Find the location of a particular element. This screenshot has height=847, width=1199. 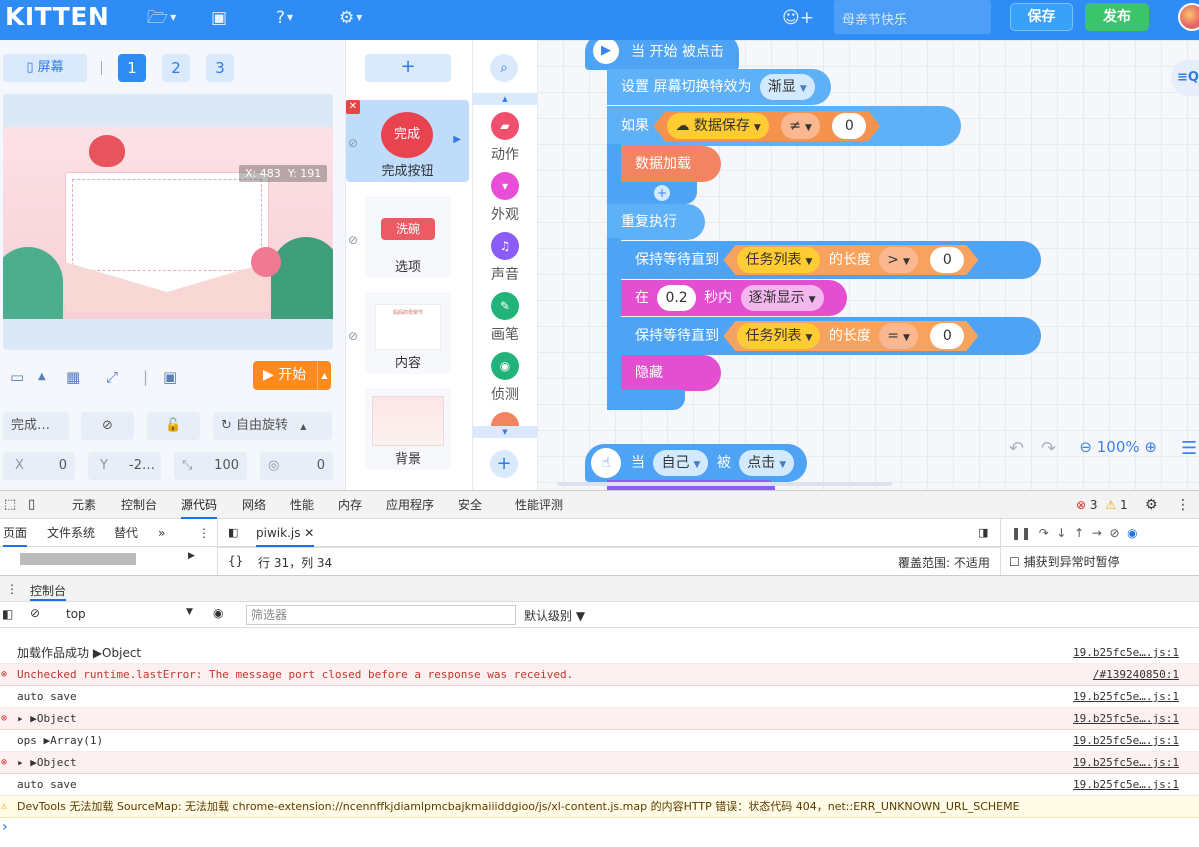

log-entry: ops ▶Array(1) 19.b25fc5e….js:1 is located at coordinates (599, 741).